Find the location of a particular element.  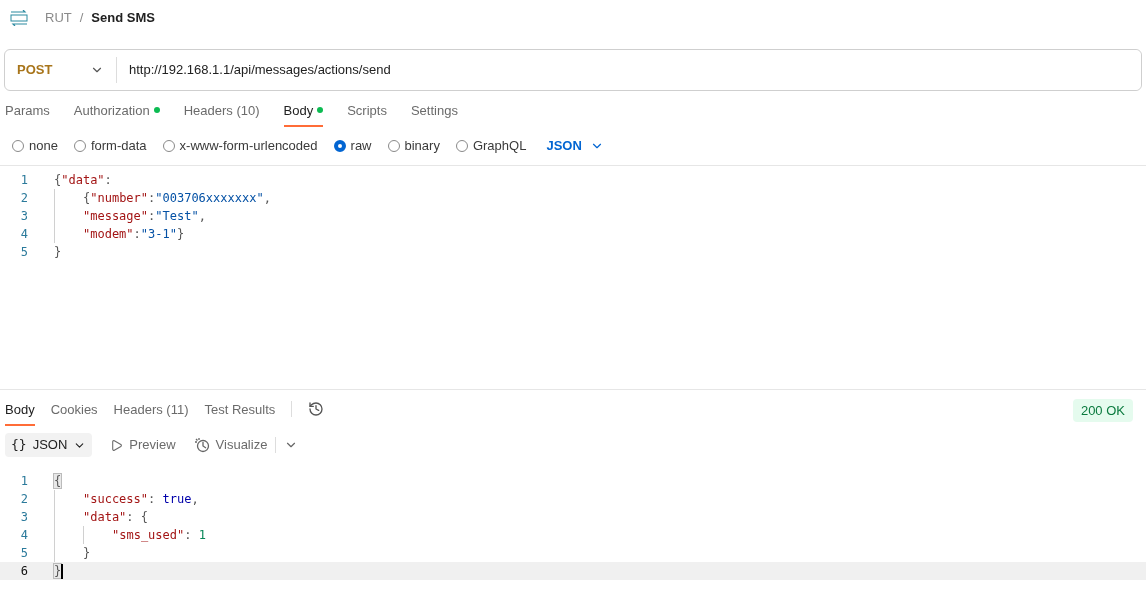

code-line: "sms_used": 1 is located at coordinates (159, 535).